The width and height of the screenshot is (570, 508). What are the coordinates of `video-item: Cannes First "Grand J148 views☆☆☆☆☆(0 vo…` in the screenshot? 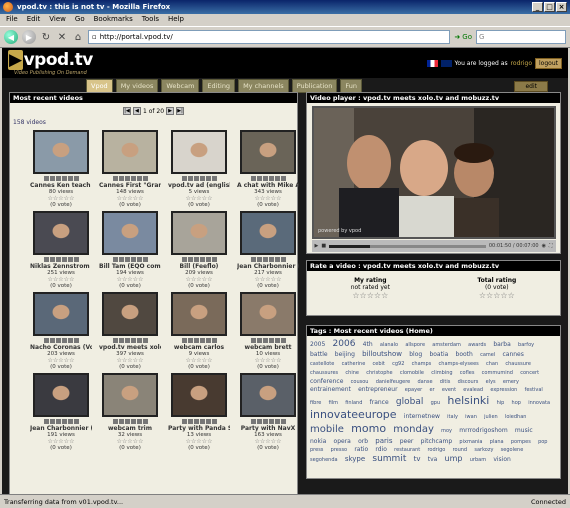 It's located at (130, 169).